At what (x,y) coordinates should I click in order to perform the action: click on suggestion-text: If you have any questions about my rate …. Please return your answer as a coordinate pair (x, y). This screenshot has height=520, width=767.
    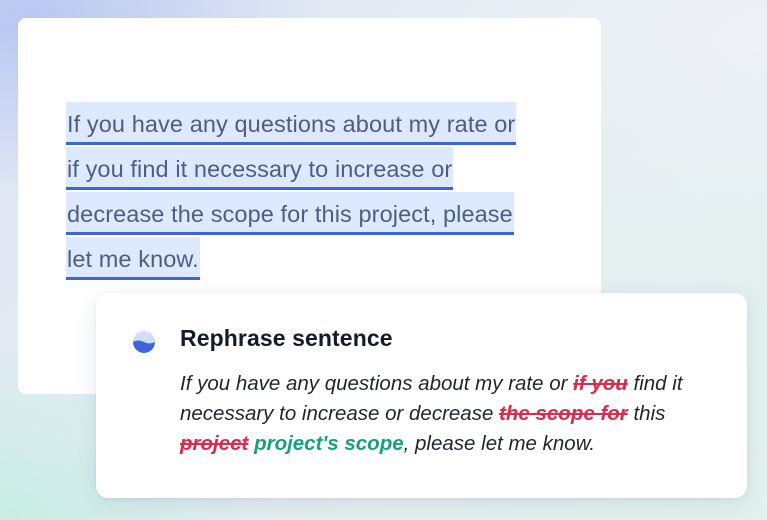
    Looking at the image, I should click on (454, 414).